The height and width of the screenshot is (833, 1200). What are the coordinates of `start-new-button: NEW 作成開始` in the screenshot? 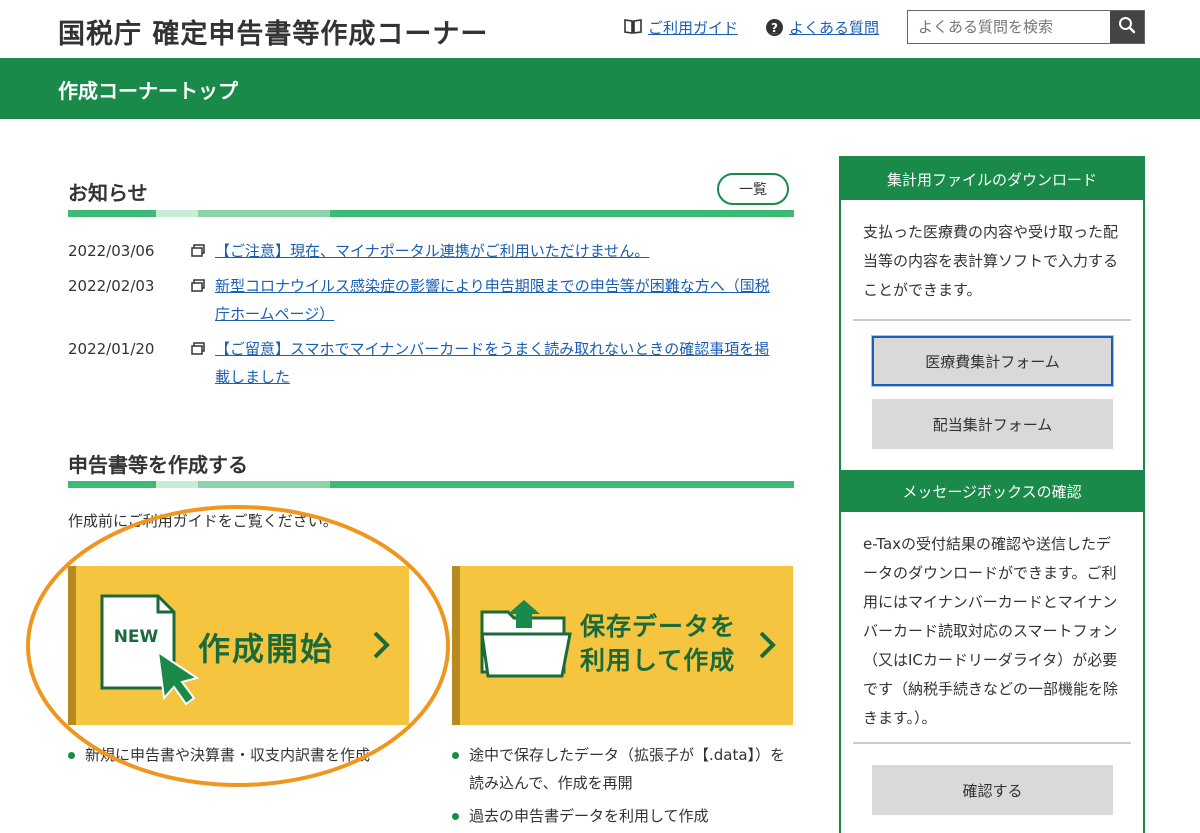 It's located at (238, 645).